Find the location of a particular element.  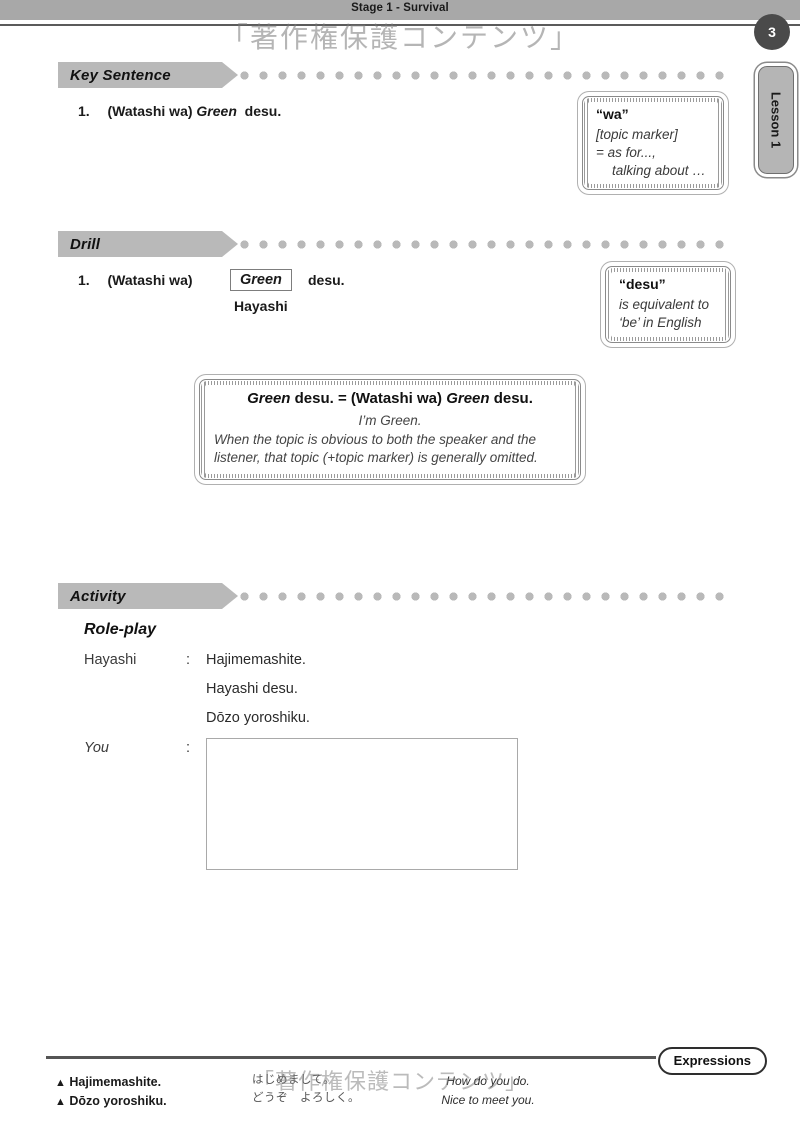

page-number-badge: 3 is located at coordinates (772, 32).